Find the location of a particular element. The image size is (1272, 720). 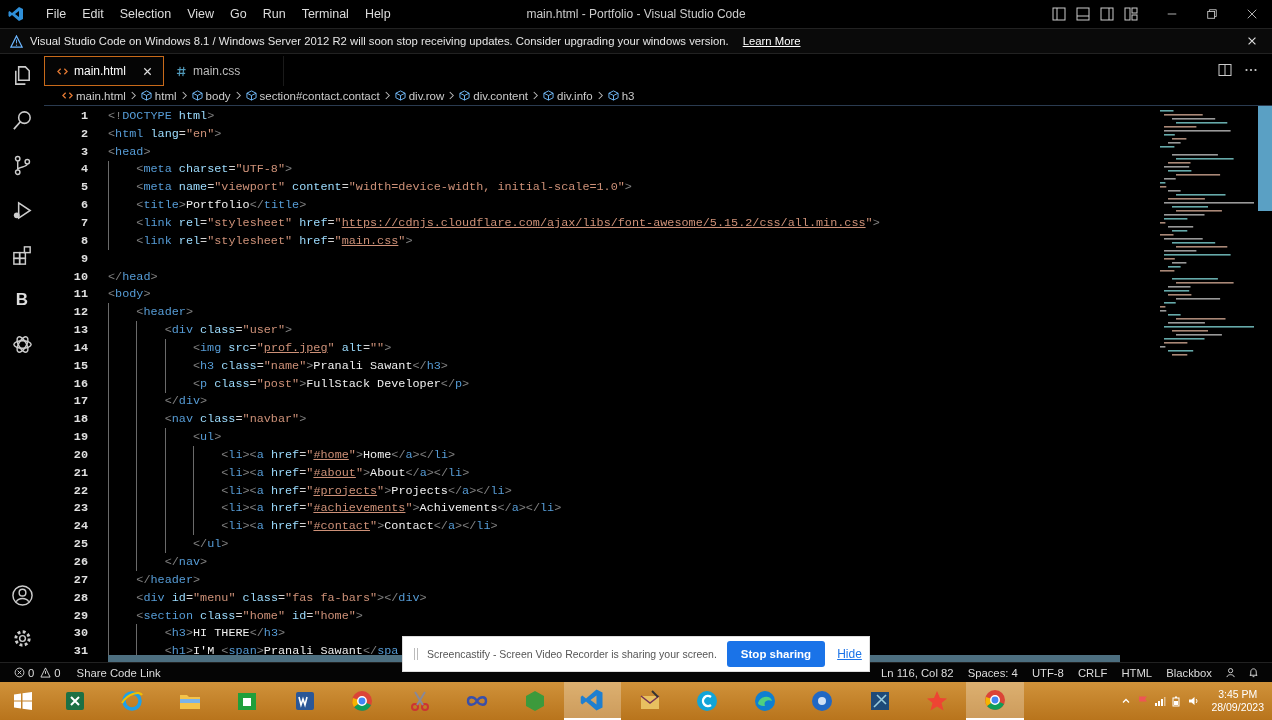

code-line: <header> is located at coordinates (164, 312).